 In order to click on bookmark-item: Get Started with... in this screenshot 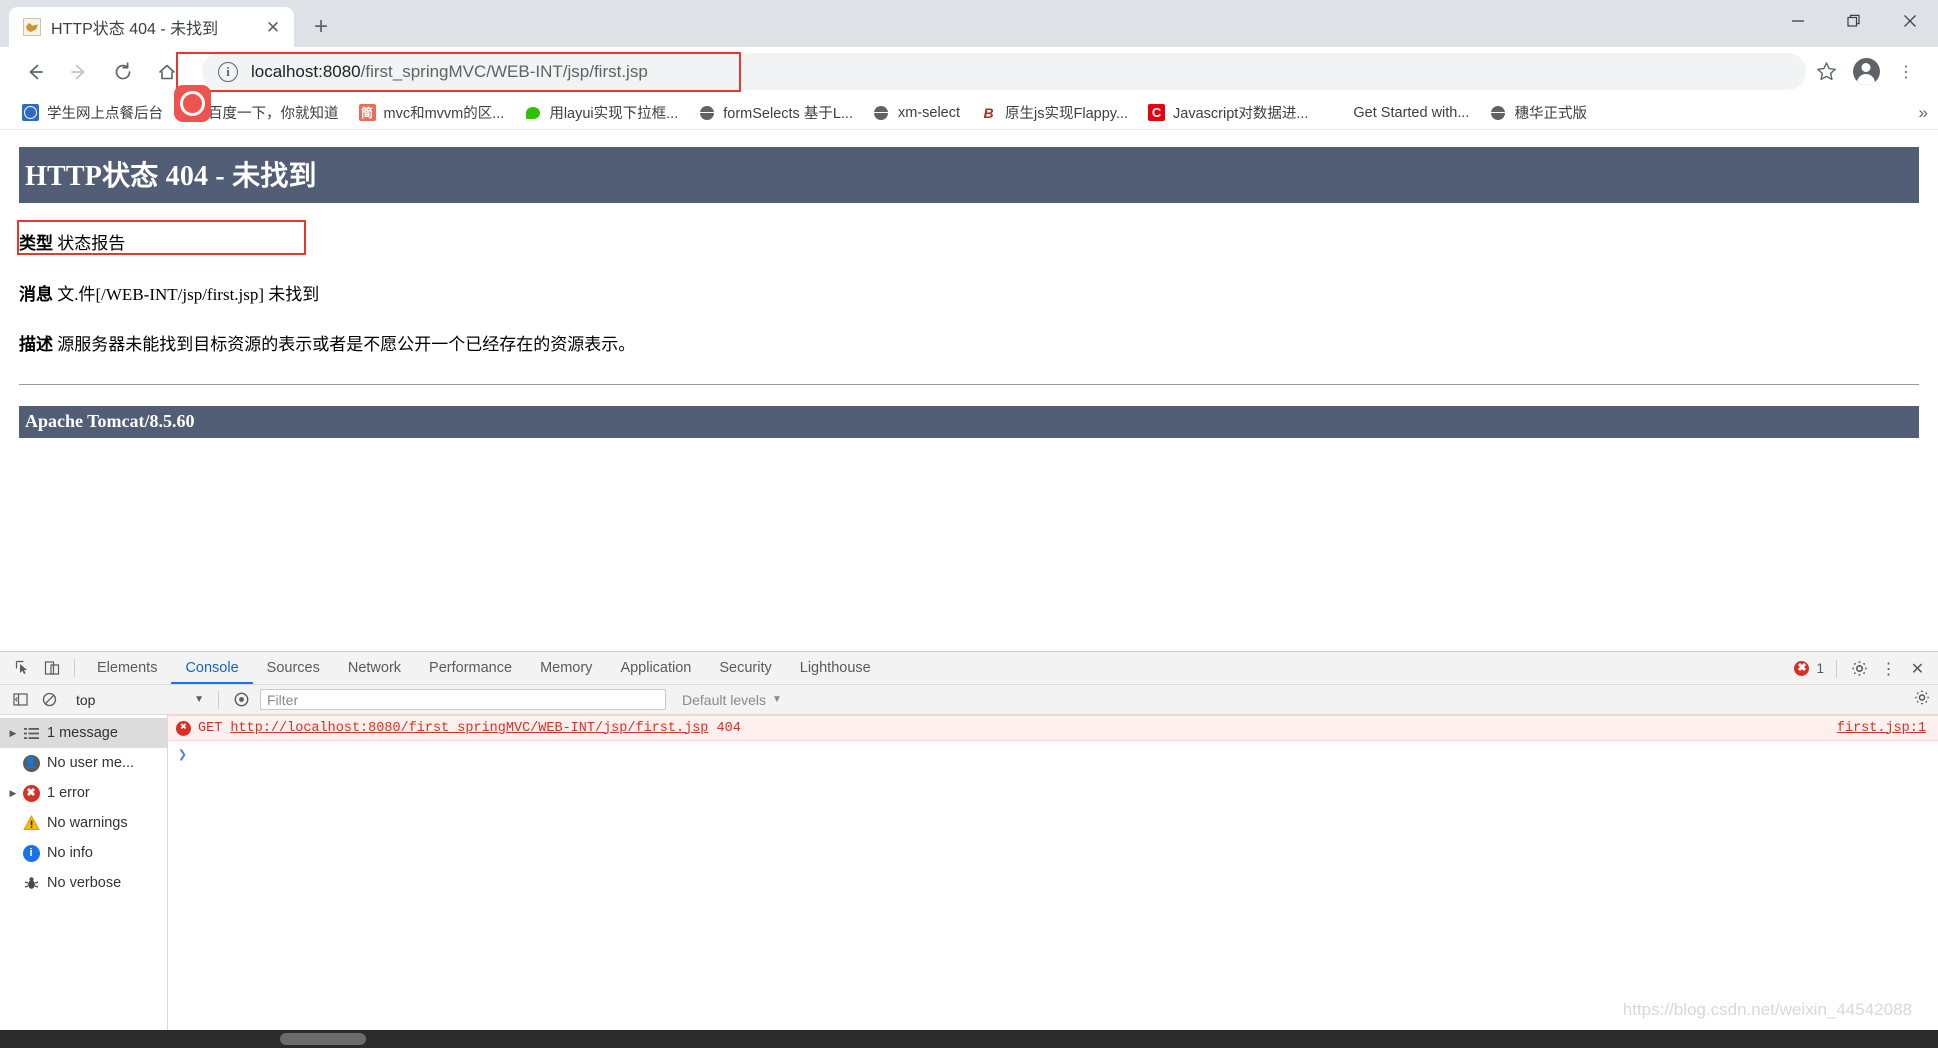, I will do `click(1398, 112)`.